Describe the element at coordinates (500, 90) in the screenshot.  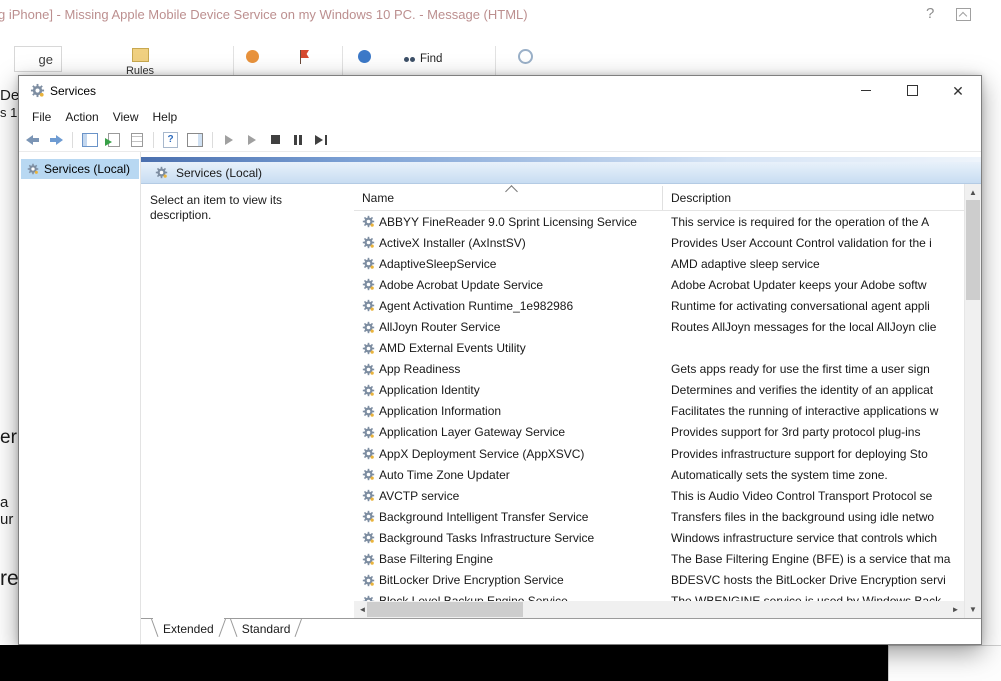
I see `services-titlebar: Services ✕` at that location.